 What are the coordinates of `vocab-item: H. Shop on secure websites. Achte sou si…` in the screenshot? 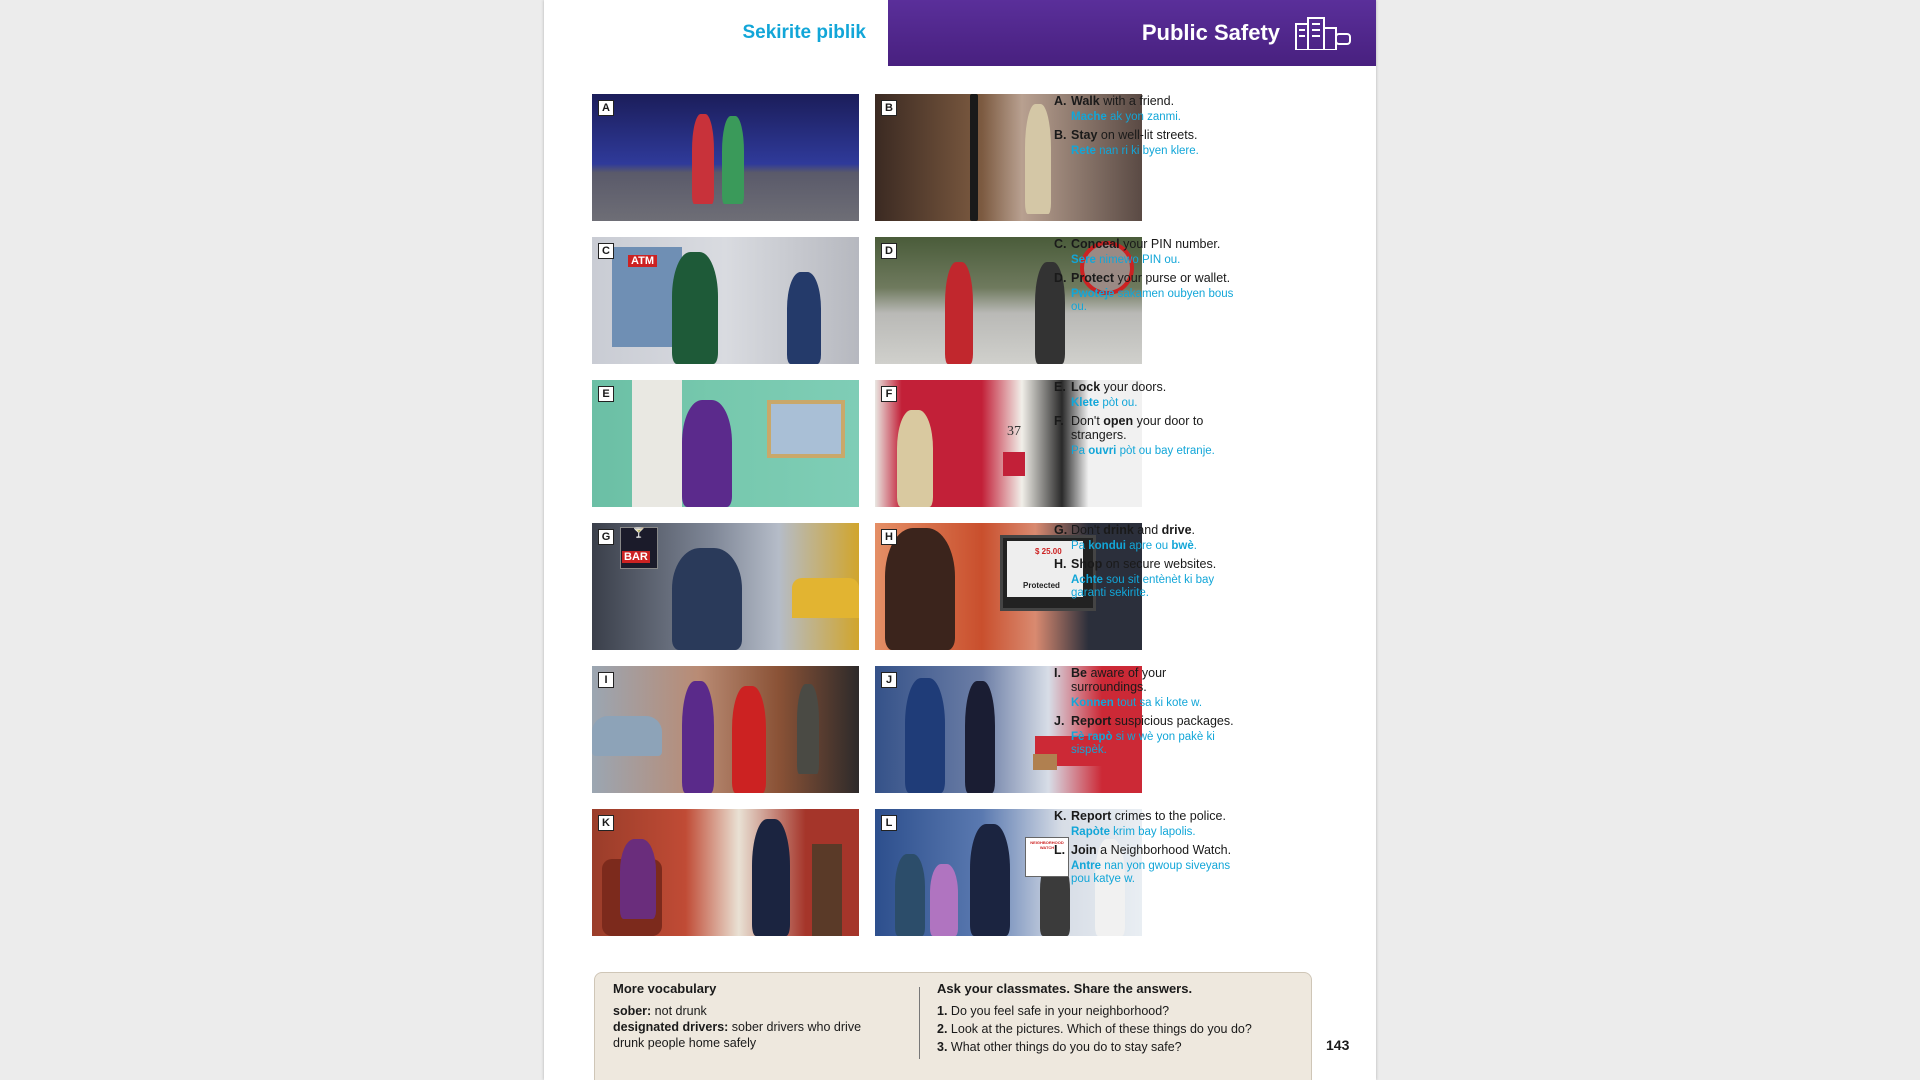 It's located at (1135, 578).